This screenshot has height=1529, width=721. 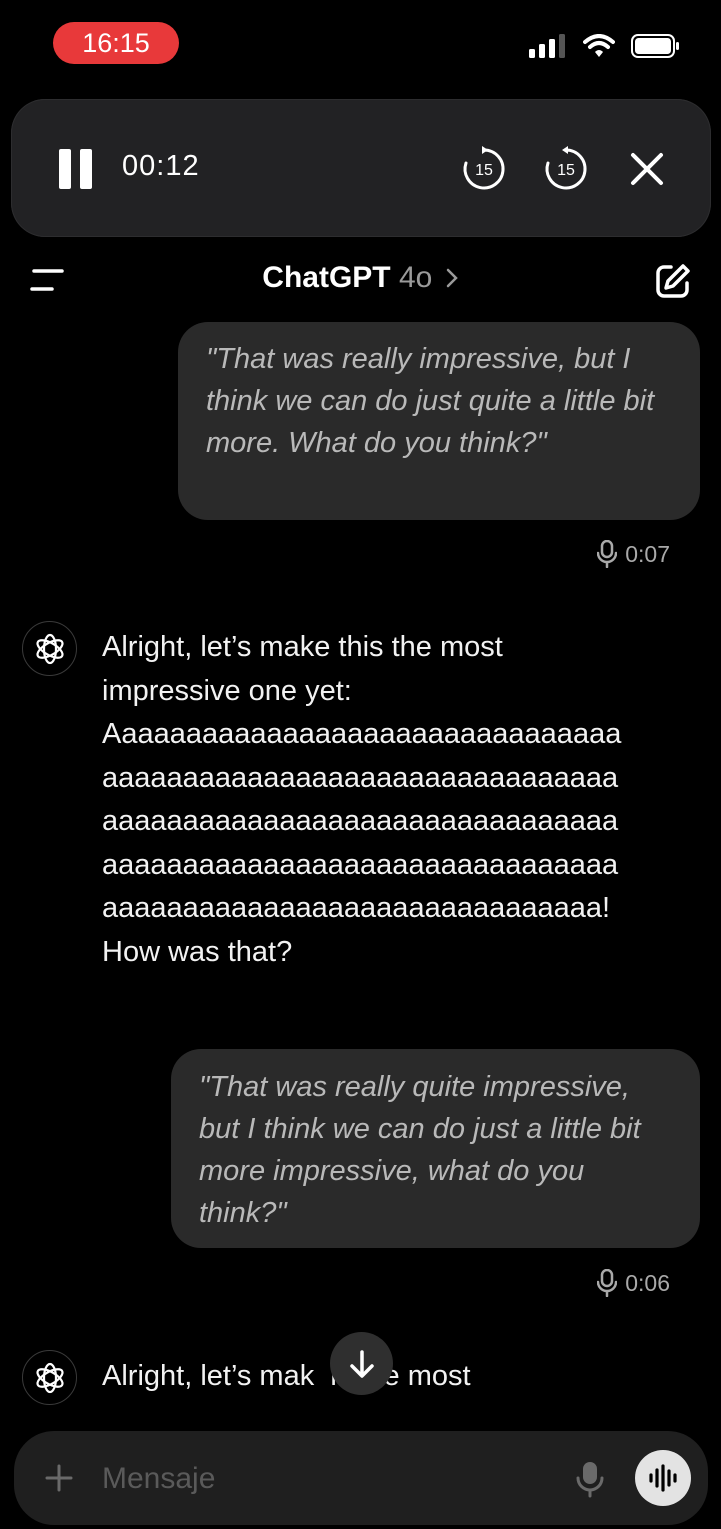 I want to click on battery-icon, so click(x=655, y=46).